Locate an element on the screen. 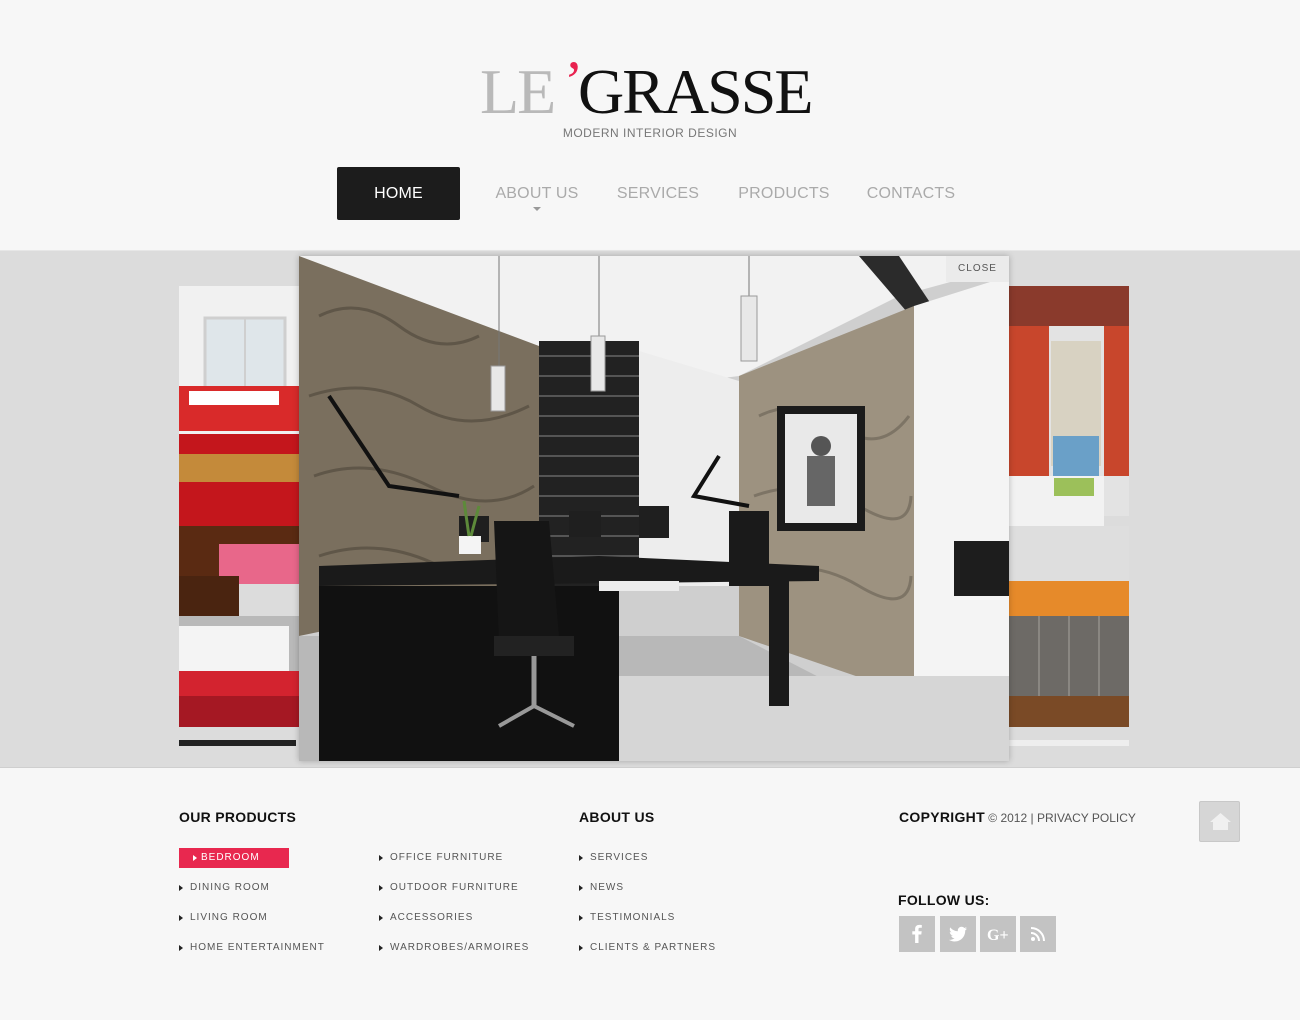 This screenshot has height=1020, width=1300. orange-living-room-image is located at coordinates (1069, 506).